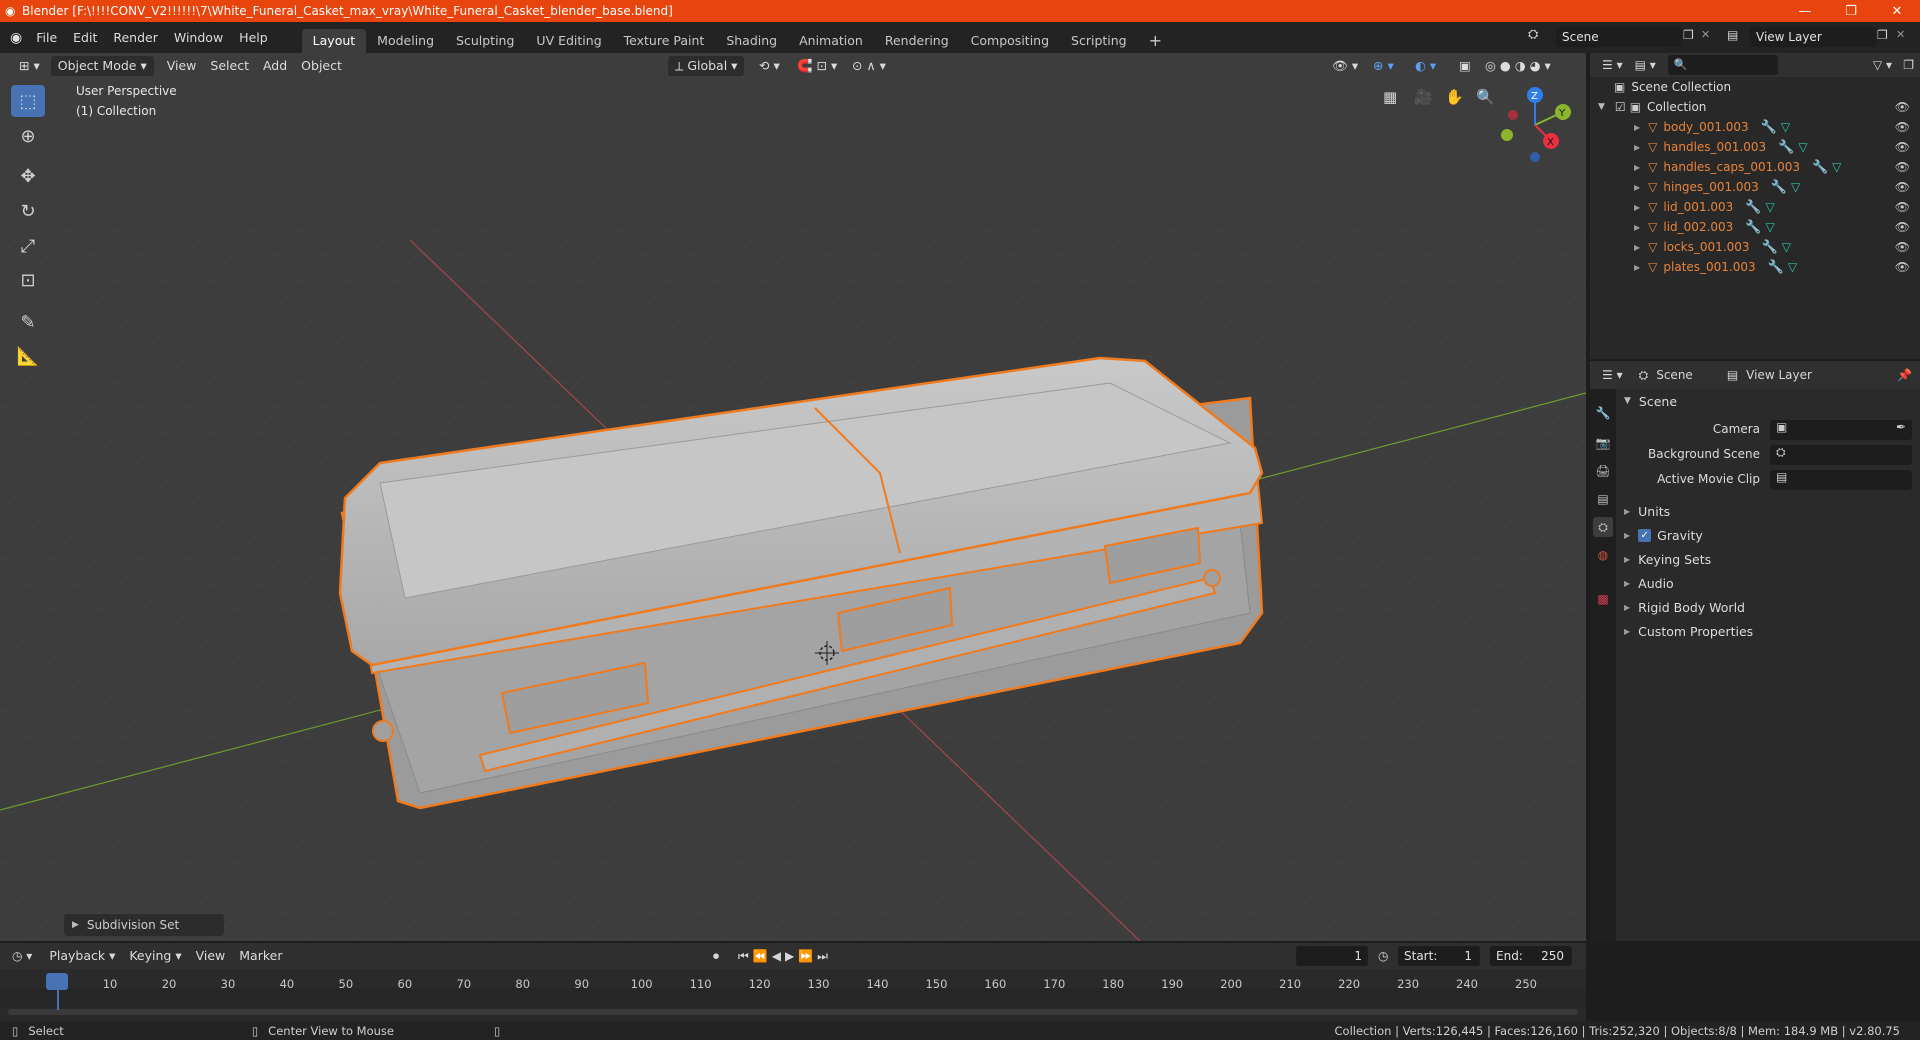  I want to click on last-operator-panel: ▶ Subdivision Set, so click(144, 925).